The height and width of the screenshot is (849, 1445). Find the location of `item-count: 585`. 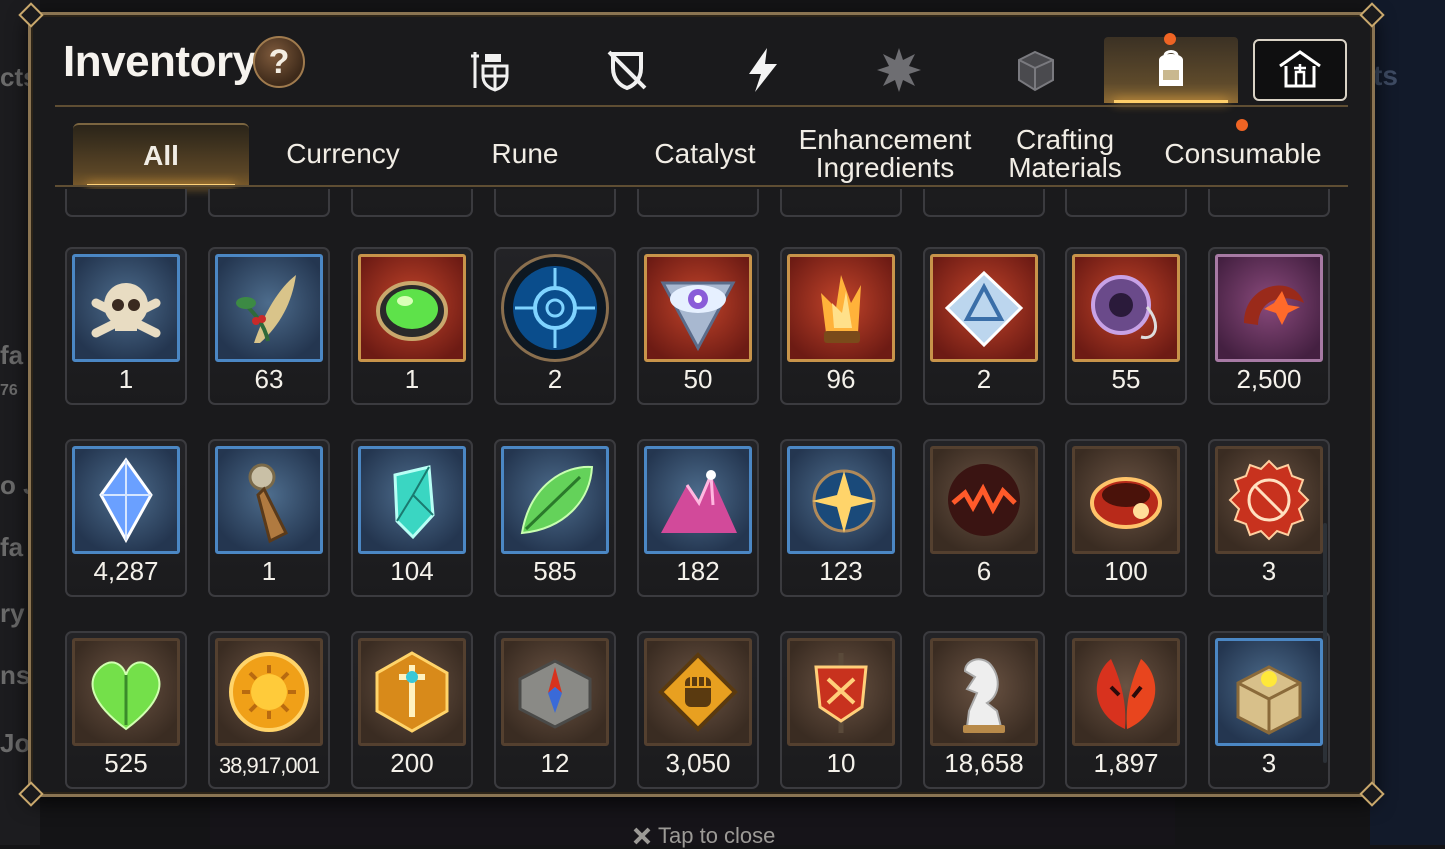

item-count: 585 is located at coordinates (555, 571).